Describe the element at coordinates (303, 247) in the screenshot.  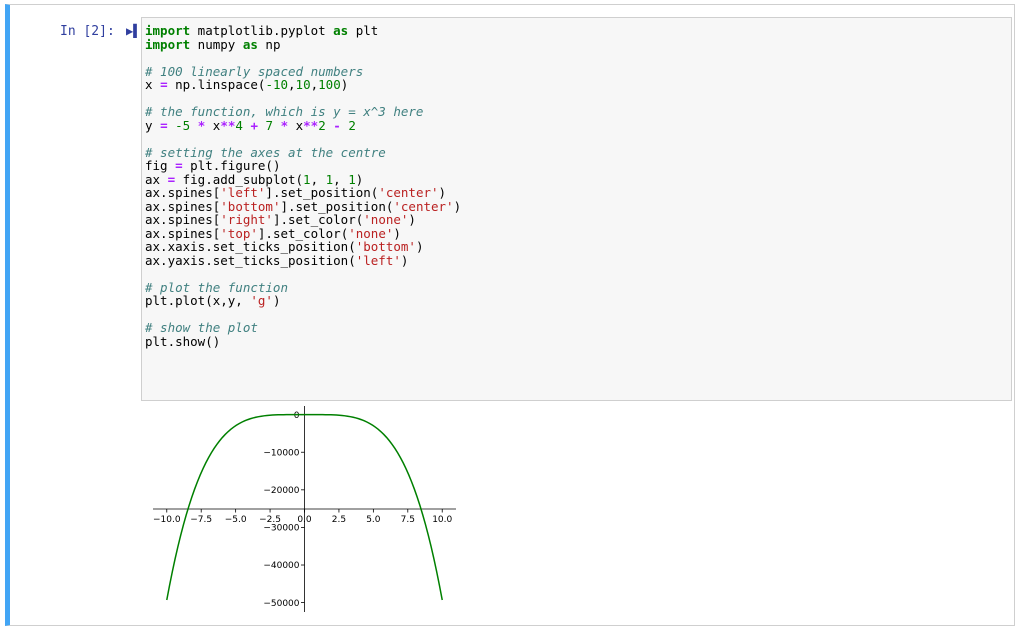
I see `code-line: ax.xaxis.set_ticks_position('bottom')` at that location.